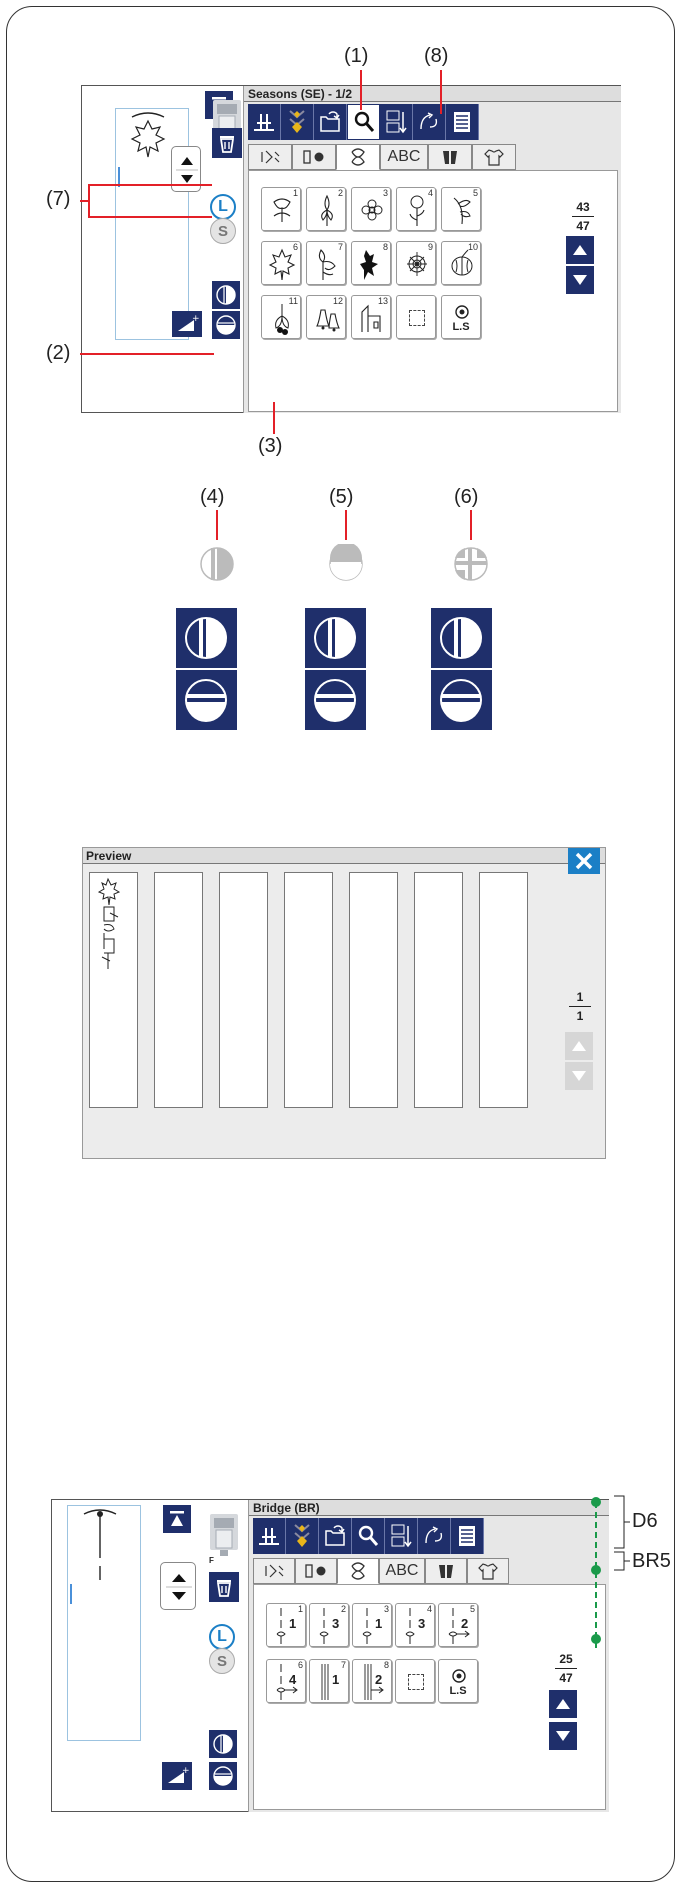  Describe the element at coordinates (461, 209) in the screenshot. I see `pattern-cell-5: 5` at that location.